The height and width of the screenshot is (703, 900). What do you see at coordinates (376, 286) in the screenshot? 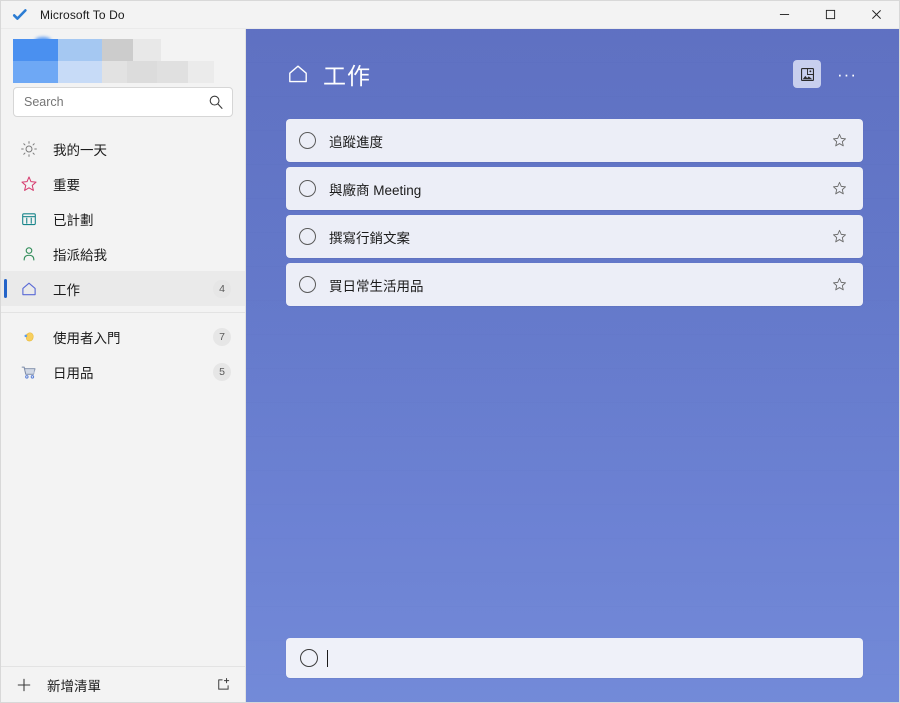
I see `task-title: 買日常生活用品` at bounding box center [376, 286].